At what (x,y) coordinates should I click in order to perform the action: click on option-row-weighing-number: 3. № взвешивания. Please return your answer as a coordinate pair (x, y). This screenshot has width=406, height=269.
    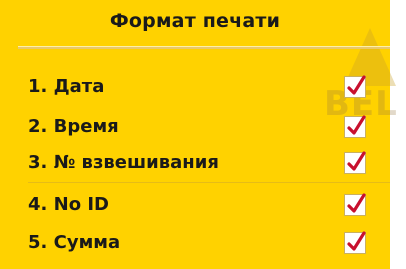
    Looking at the image, I should click on (198, 163).